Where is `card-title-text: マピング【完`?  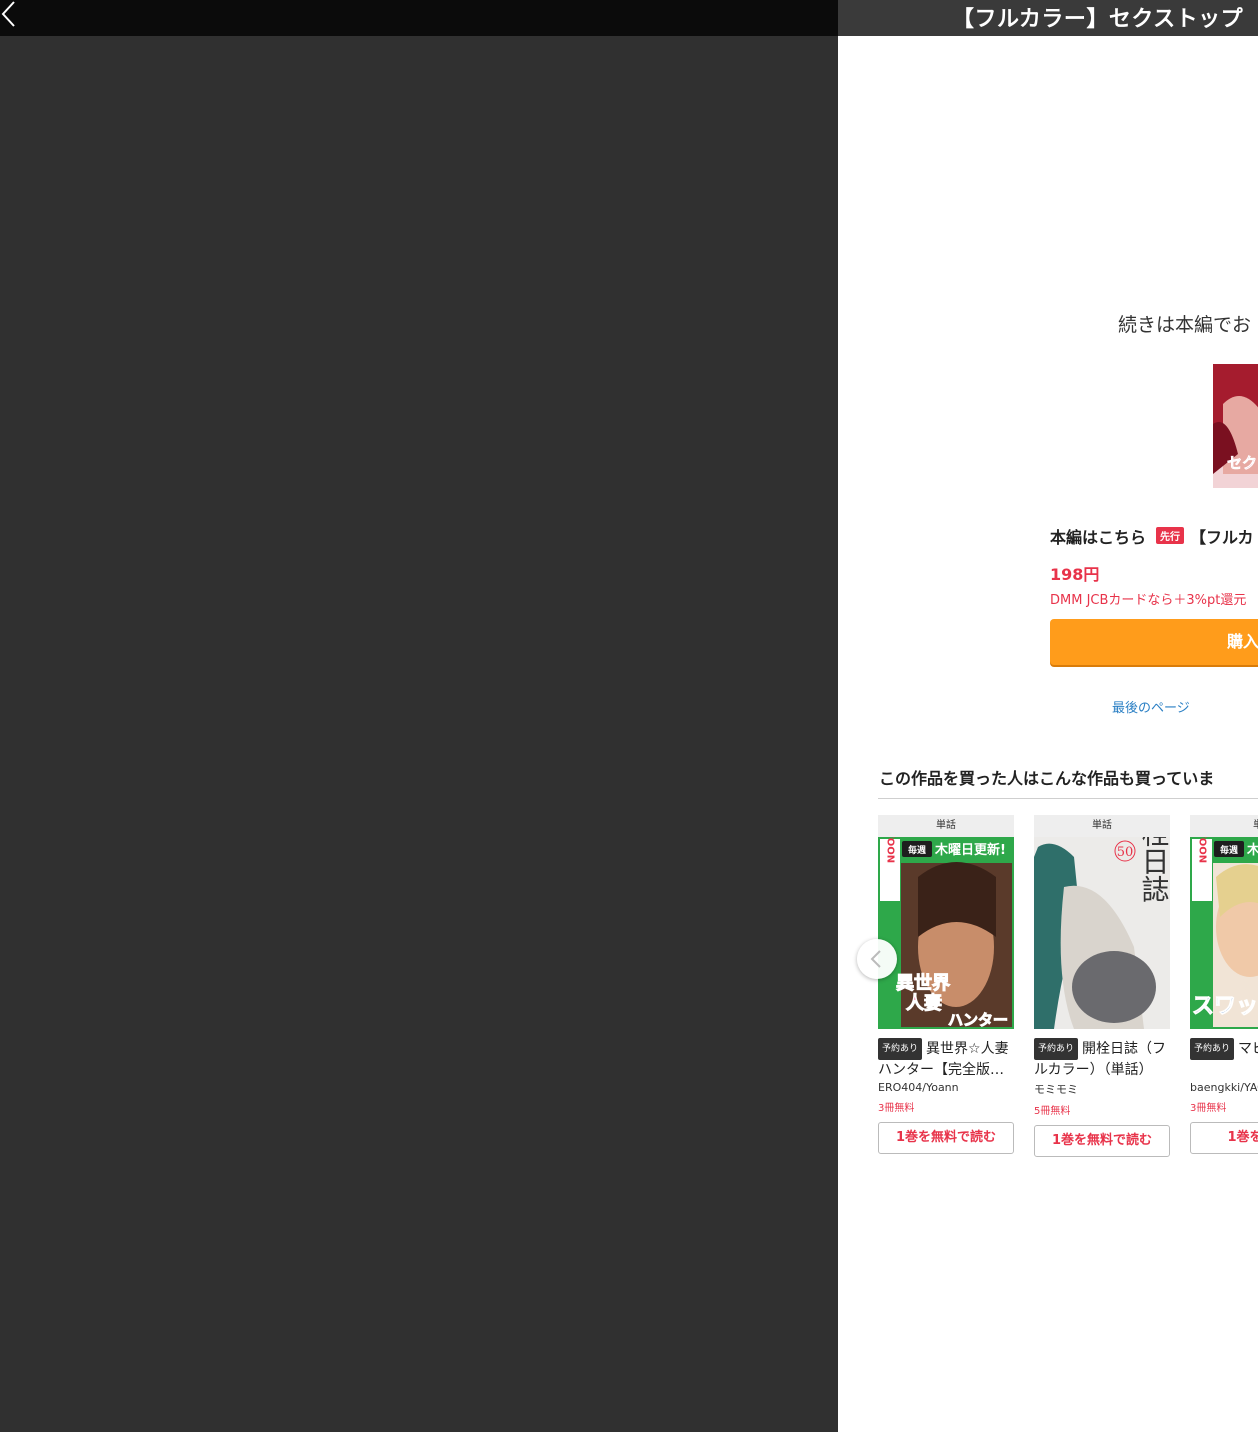
card-title-text: マピング【完 is located at coordinates (1248, 1049).